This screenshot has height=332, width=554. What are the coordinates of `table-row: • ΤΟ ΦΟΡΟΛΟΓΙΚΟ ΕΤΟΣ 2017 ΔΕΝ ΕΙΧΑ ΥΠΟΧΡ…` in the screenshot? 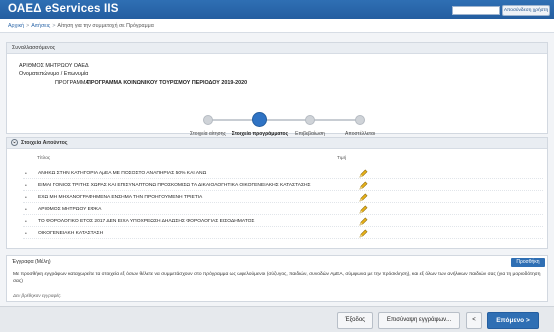 It's located at (283, 221).